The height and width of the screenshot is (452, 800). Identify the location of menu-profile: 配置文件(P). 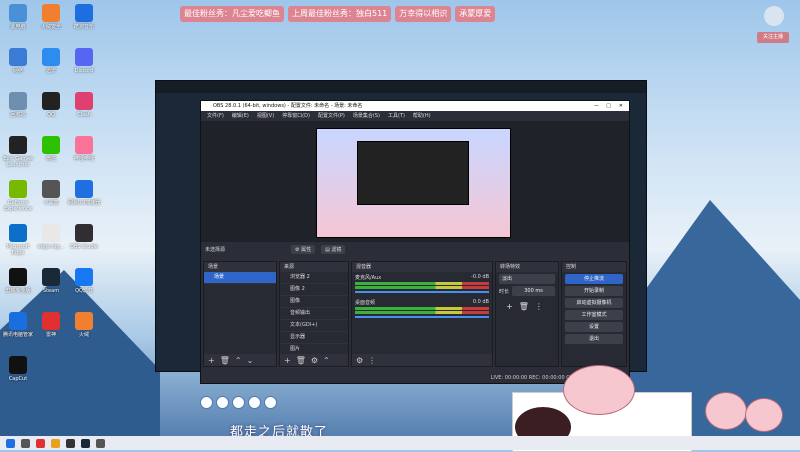
(331, 116).